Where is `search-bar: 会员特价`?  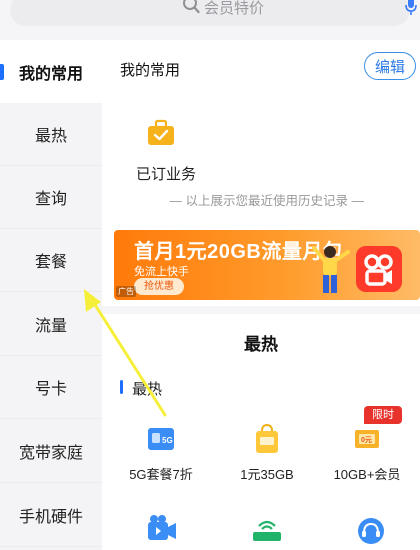 search-bar: 会员特价 is located at coordinates (210, 14).